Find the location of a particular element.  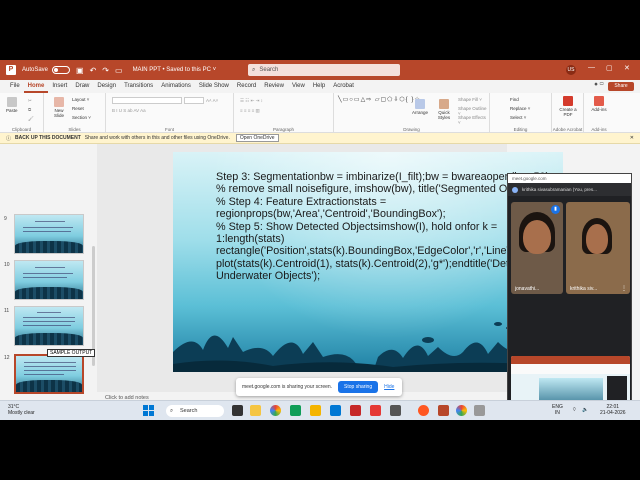

slide-thumbnail-selected is located at coordinates (49, 374).